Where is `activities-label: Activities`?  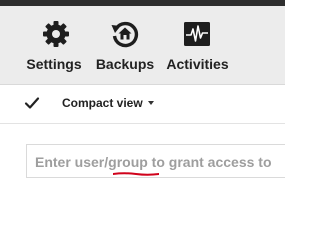
activities-label: Activities is located at coordinates (197, 64).